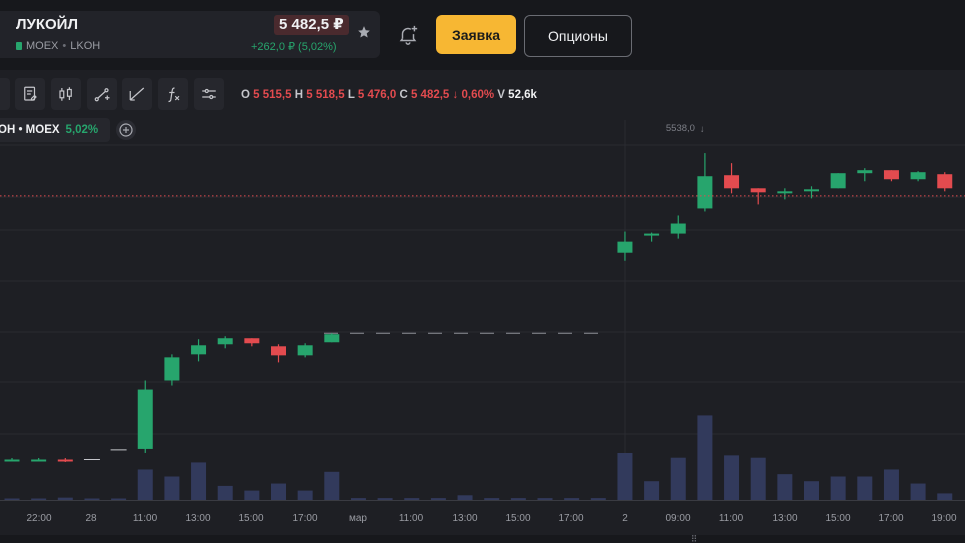 The image size is (965, 543). I want to click on add-comparison-button, so click(126, 130).